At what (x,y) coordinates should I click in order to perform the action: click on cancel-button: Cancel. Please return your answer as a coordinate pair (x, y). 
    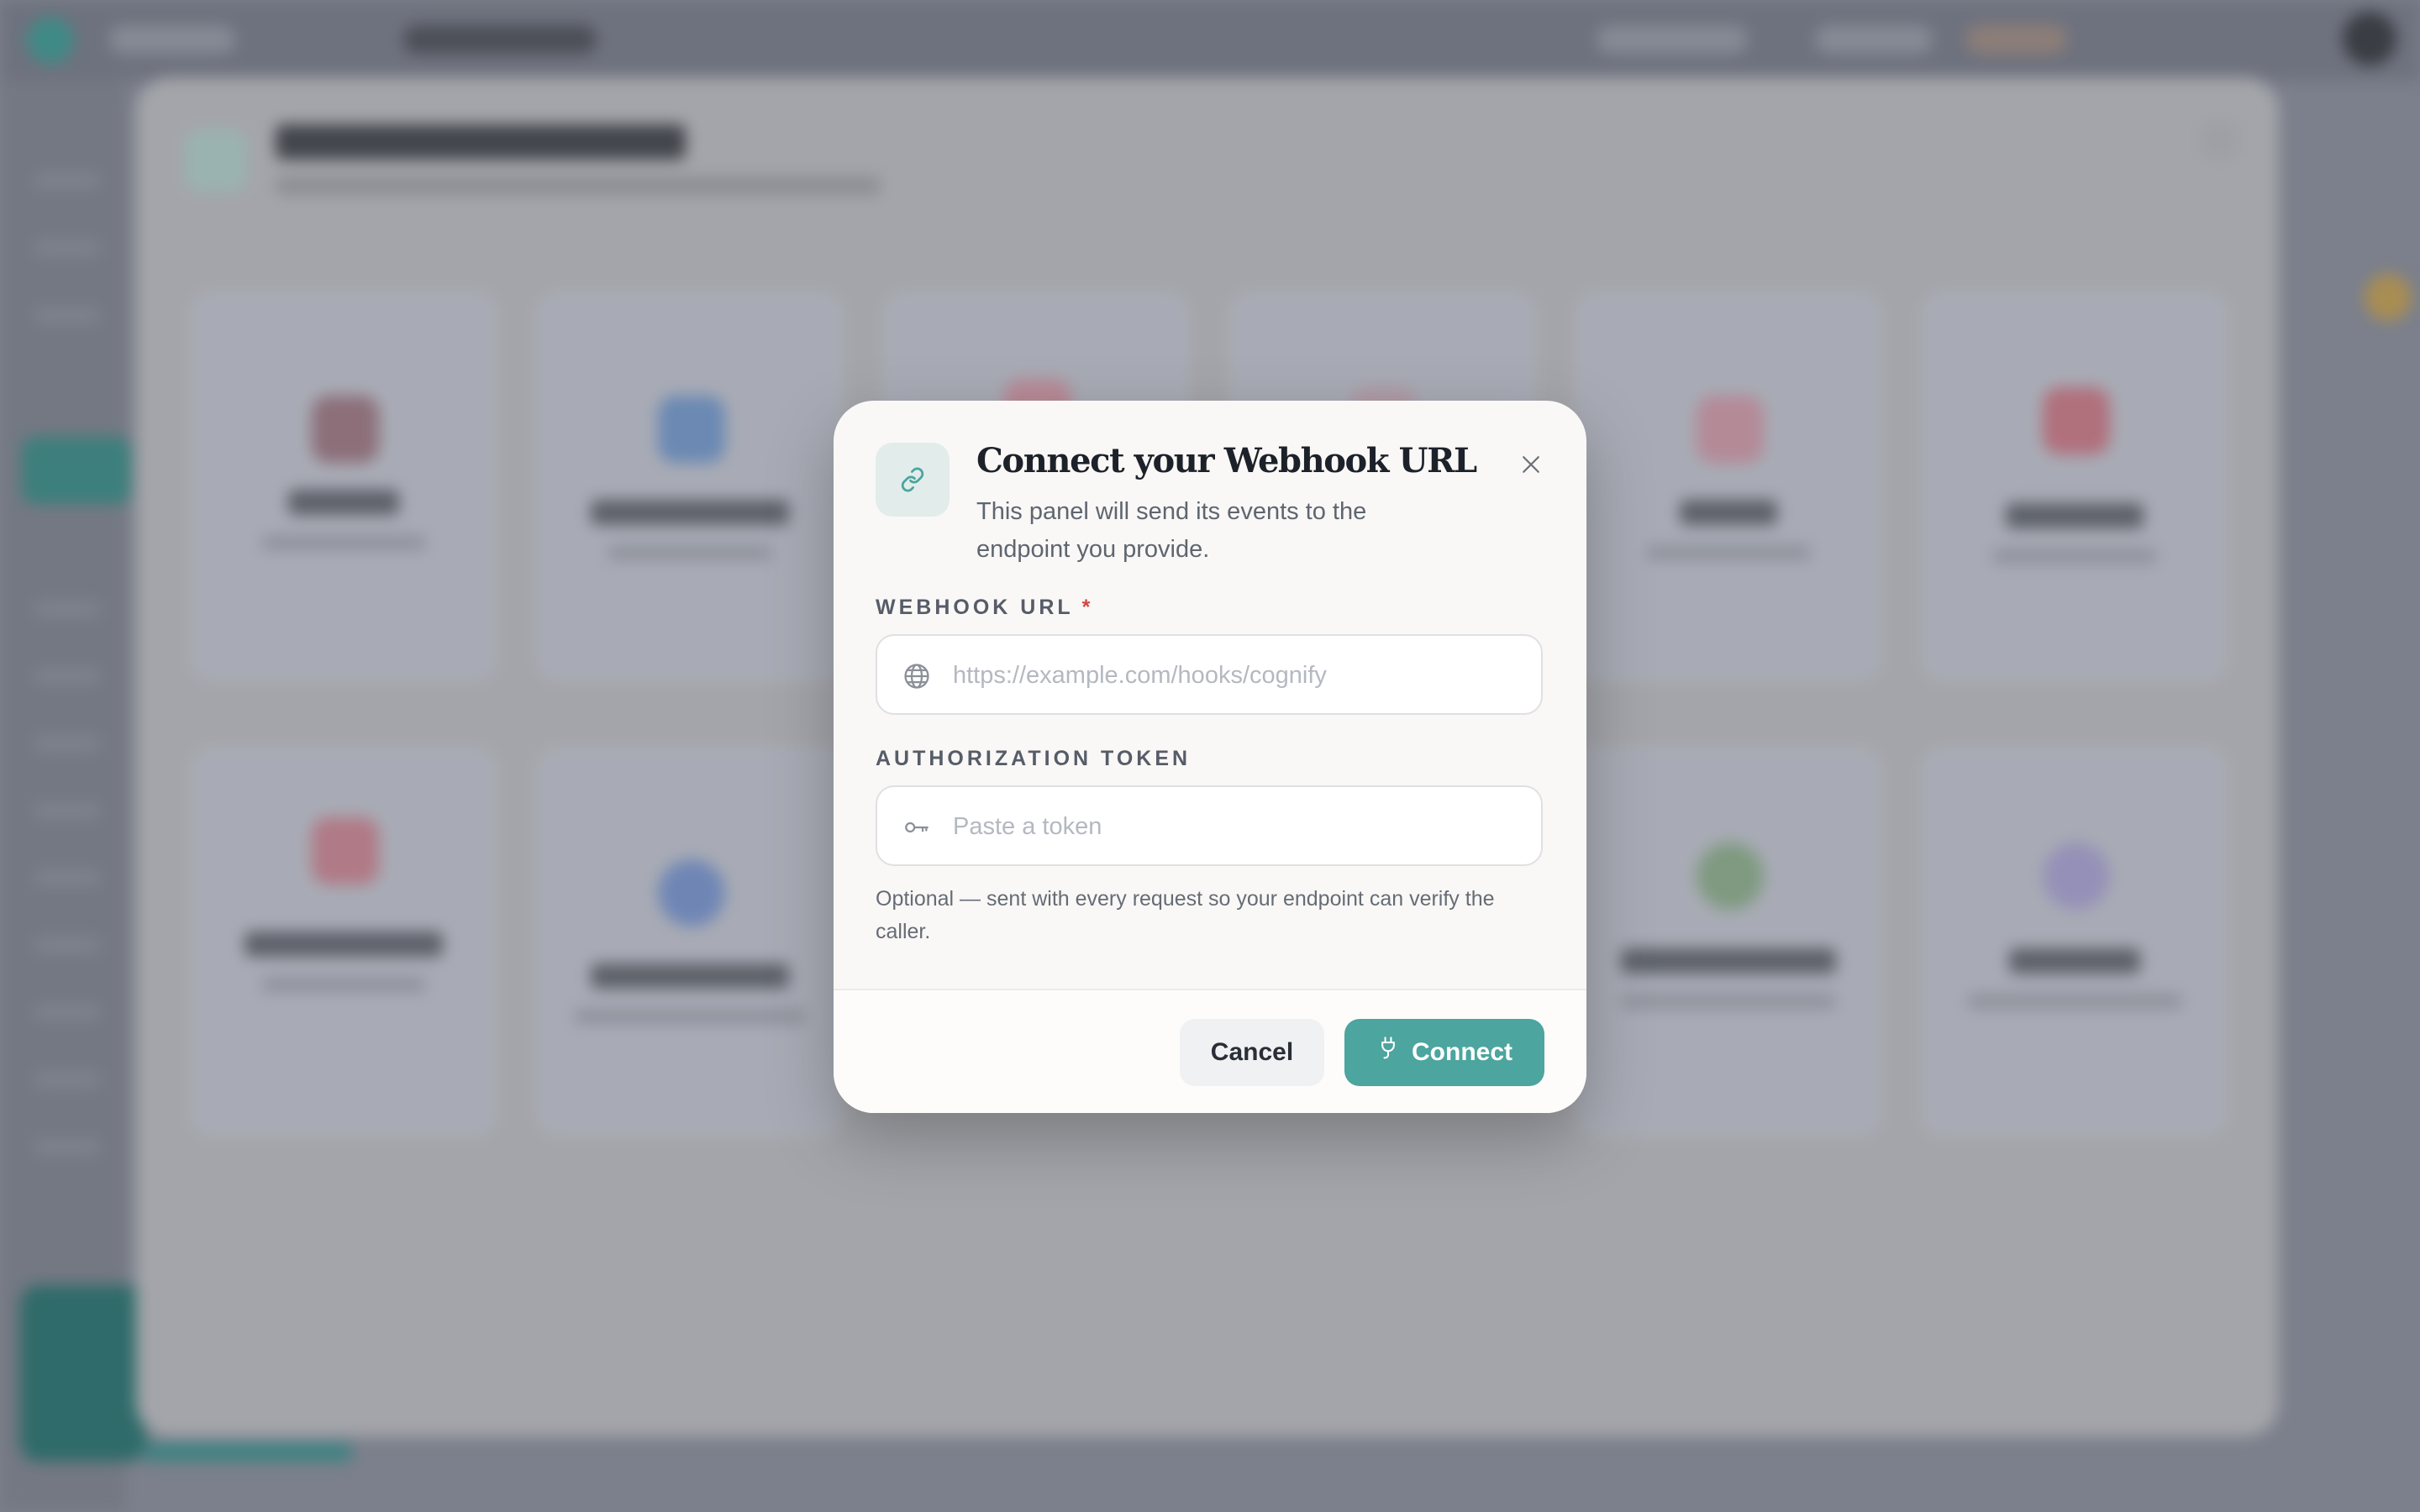
    Looking at the image, I should click on (1252, 1052).